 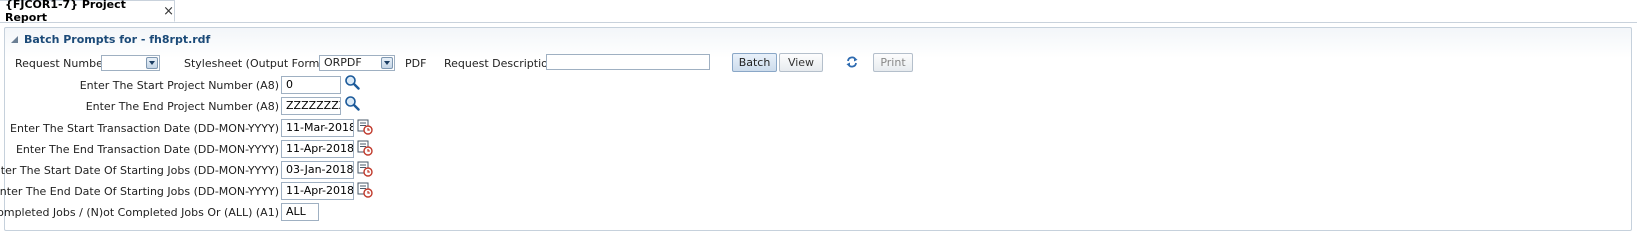 What do you see at coordinates (317, 191) in the screenshot?
I see `end-date-starting-jobs-input: 11-Apr-2018` at bounding box center [317, 191].